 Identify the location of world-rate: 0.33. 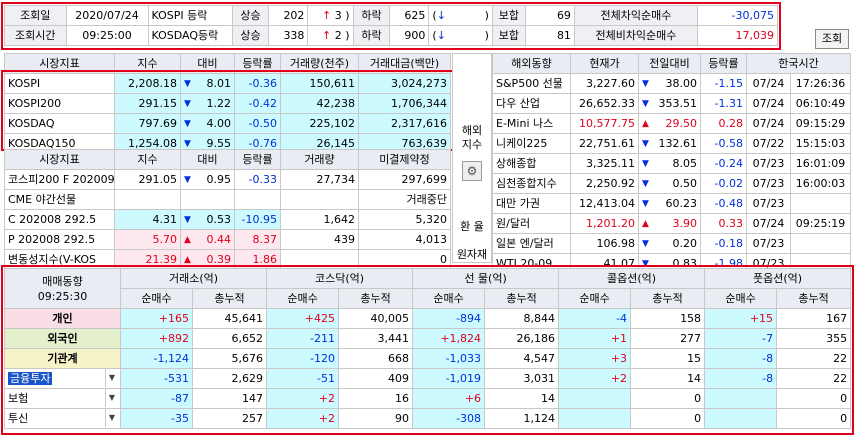
(723, 223).